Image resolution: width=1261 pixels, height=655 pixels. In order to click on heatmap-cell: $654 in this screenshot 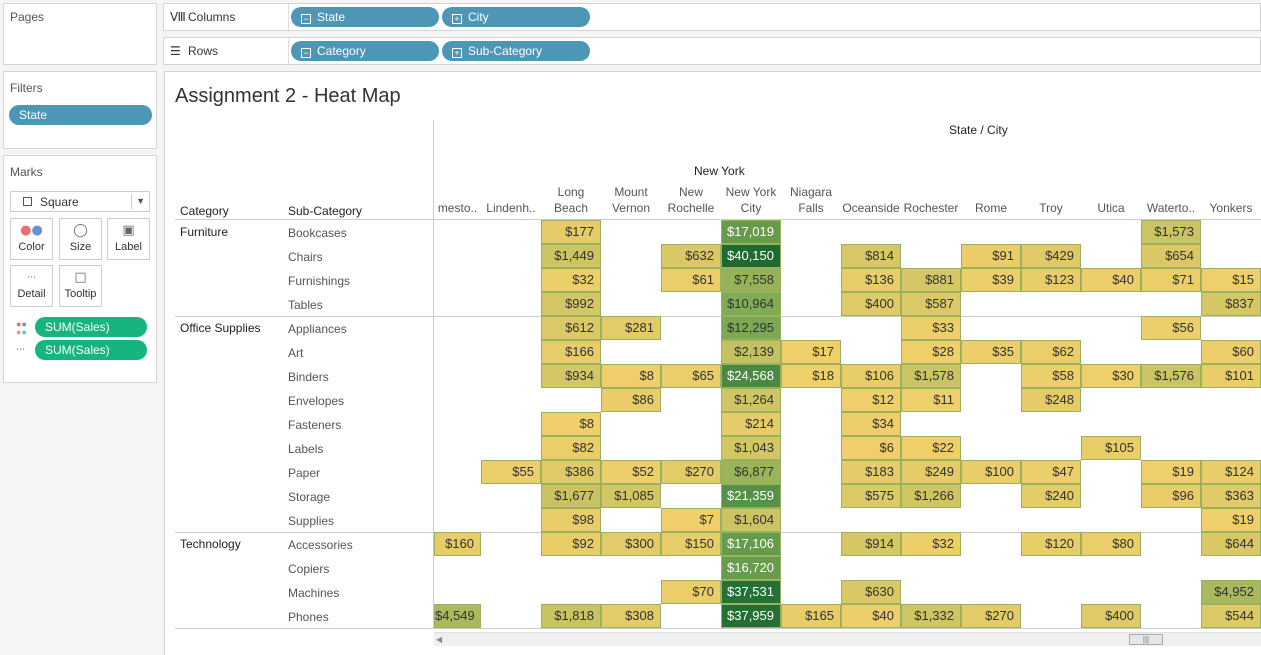, I will do `click(1171, 256)`.